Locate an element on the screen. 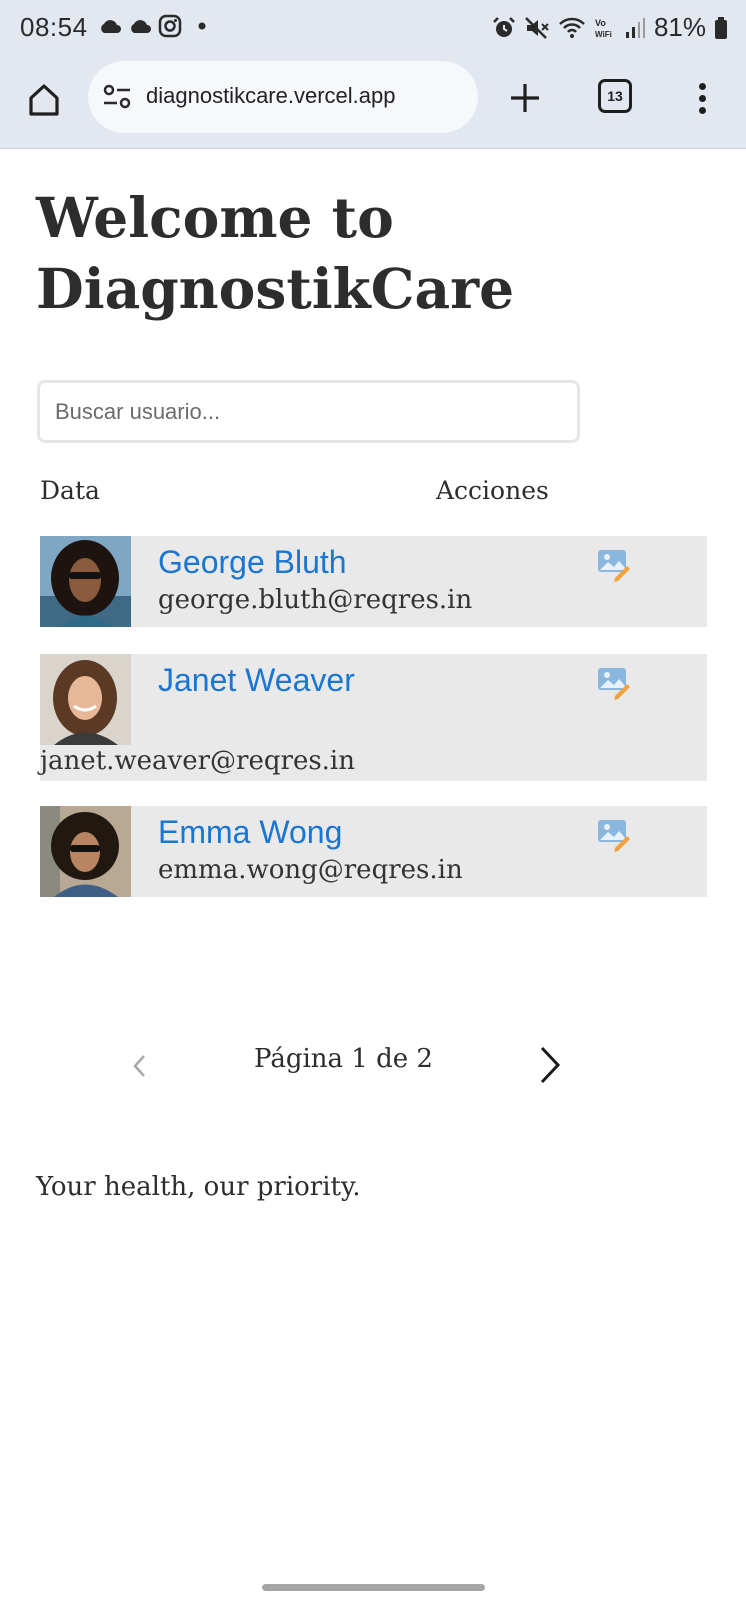 The width and height of the screenshot is (746, 1600). browser-menu-button is located at coordinates (702, 98).